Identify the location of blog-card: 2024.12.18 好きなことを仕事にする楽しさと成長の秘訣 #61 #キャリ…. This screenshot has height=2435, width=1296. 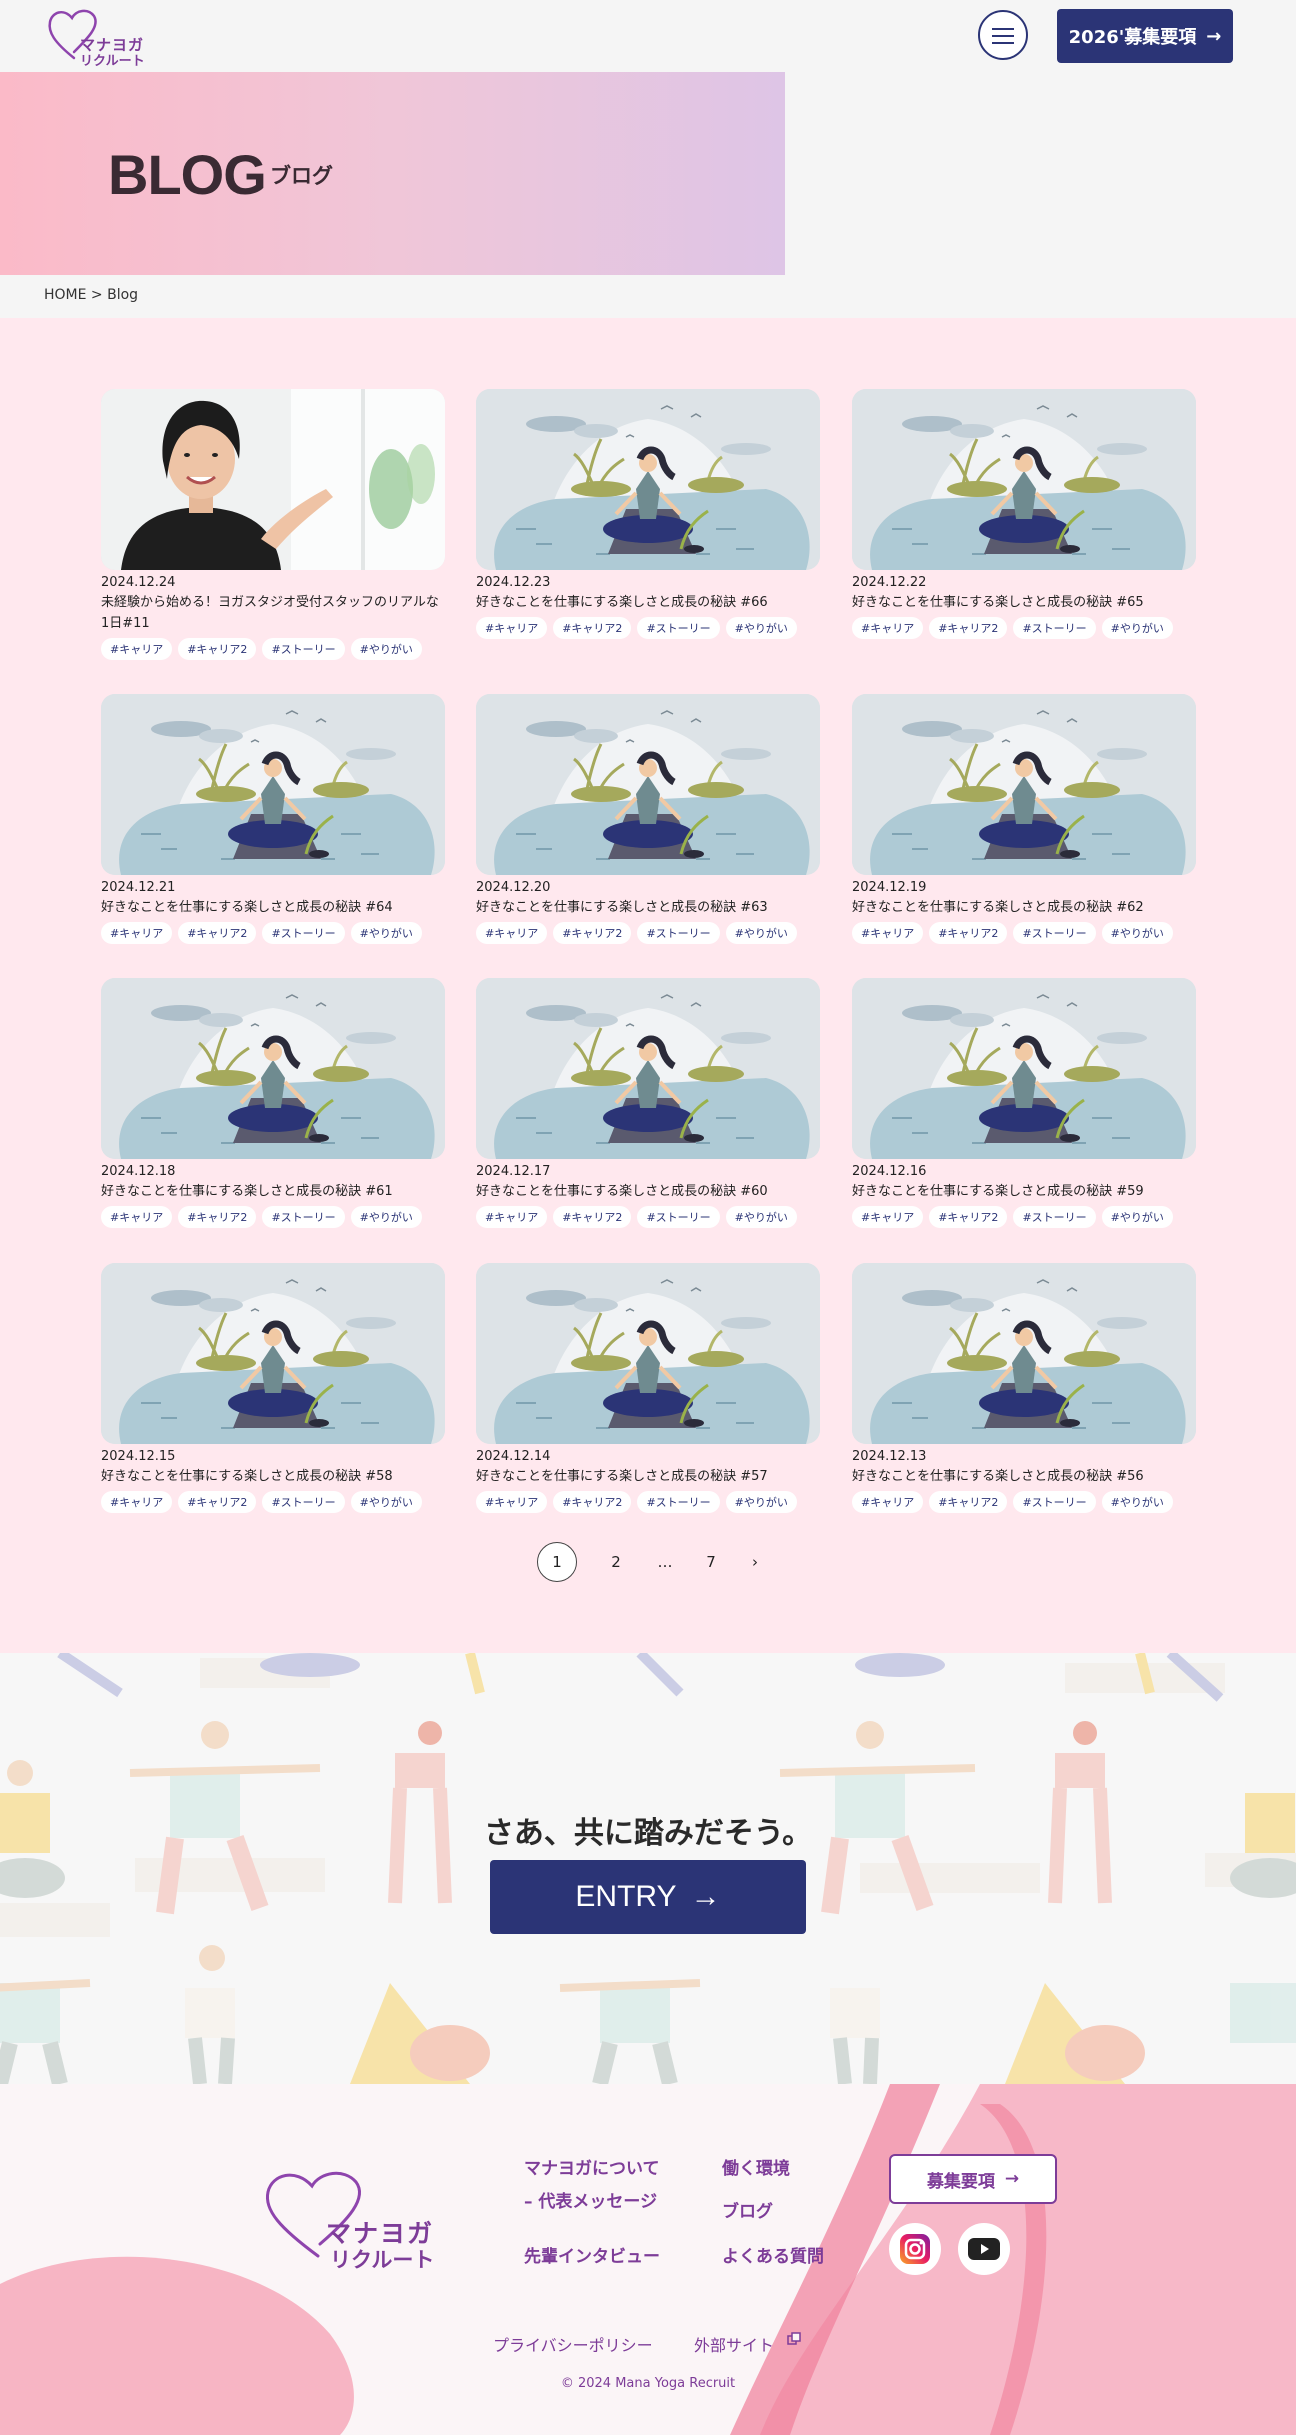
(273, 1103).